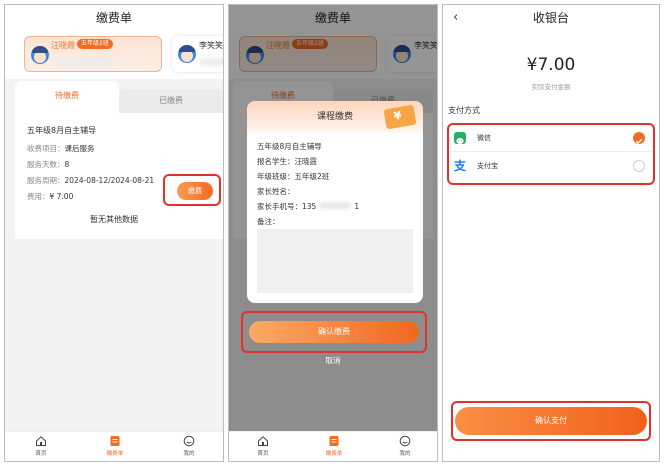  What do you see at coordinates (48, 164) in the screenshot?
I see `bill-days-row: 服务天数：8` at bounding box center [48, 164].